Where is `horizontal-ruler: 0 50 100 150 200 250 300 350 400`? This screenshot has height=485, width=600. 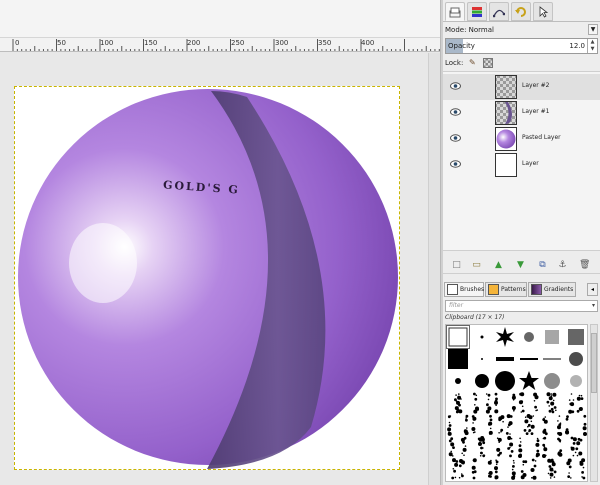 horizontal-ruler: 0 50 100 150 200 250 300 350 400 is located at coordinates (220, 44).